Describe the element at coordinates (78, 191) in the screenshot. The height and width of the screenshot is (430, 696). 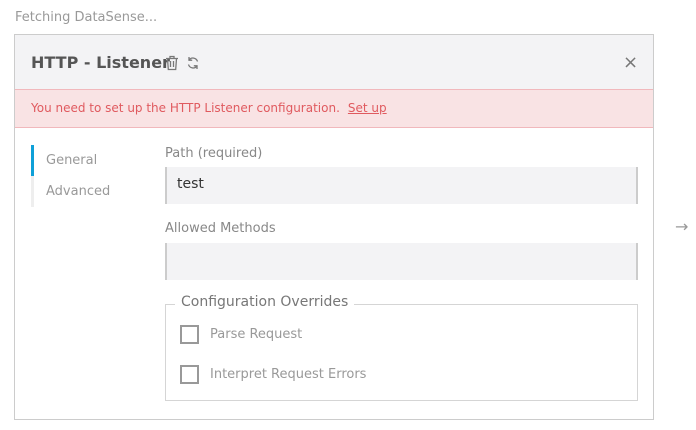
I see `sidebar-item-advanced: Advanced` at that location.